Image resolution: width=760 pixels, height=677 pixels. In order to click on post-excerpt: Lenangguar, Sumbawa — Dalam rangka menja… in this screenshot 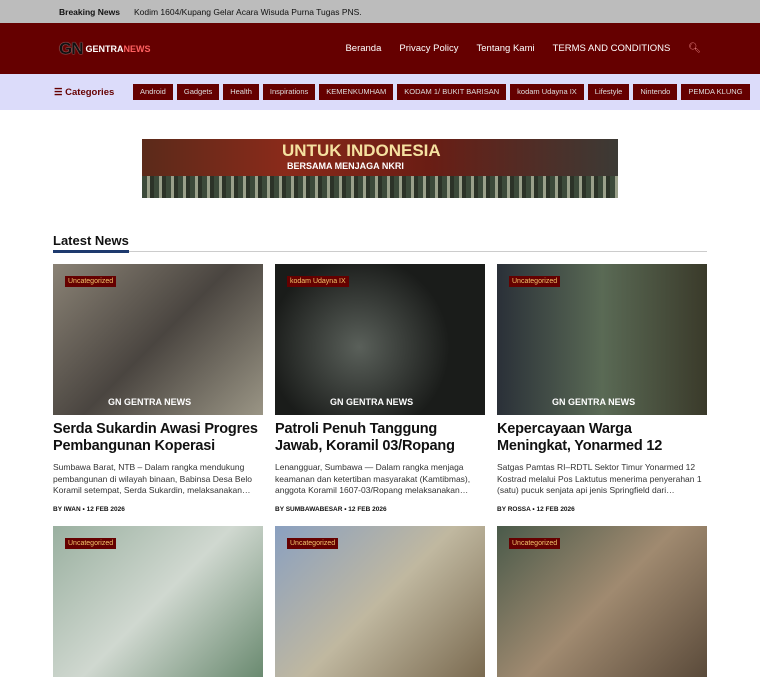, I will do `click(373, 478)`.